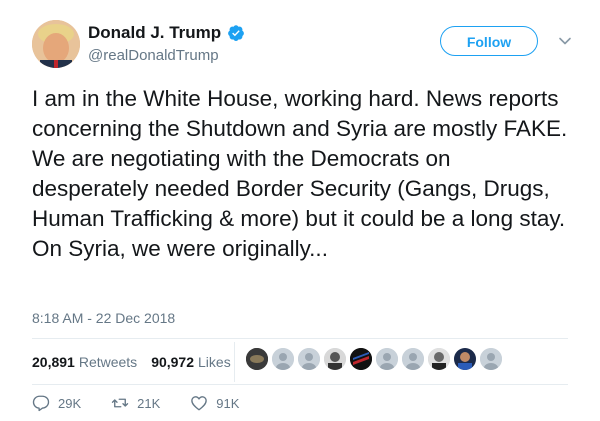 The image size is (600, 421). I want to click on avatar-image, so click(56, 44).